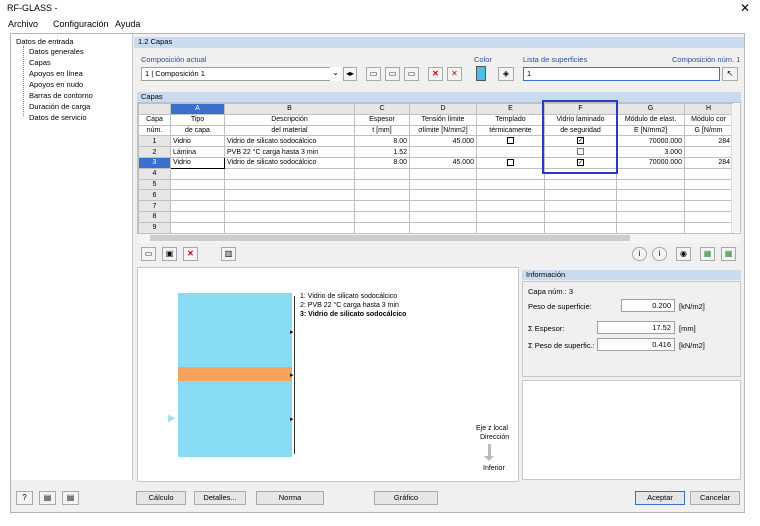  Describe the element at coordinates (730, 74) in the screenshot. I see `select-surface-icon: ↖` at that location.